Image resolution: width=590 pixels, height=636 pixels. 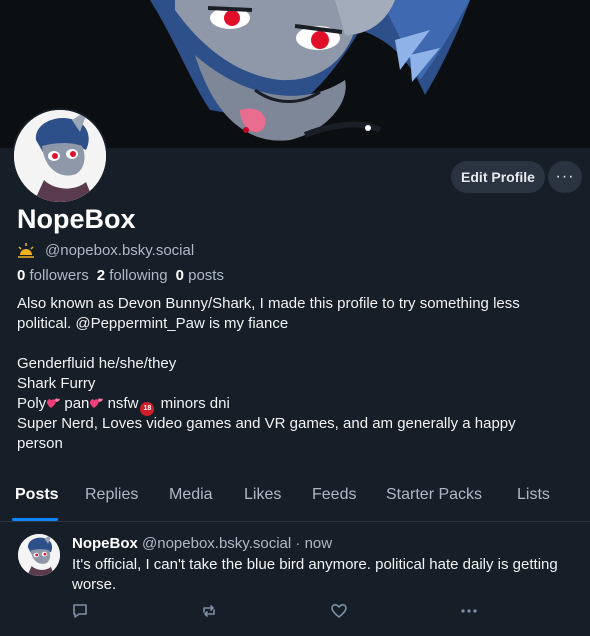 What do you see at coordinates (101, 275) in the screenshot?
I see `following-count: 2` at bounding box center [101, 275].